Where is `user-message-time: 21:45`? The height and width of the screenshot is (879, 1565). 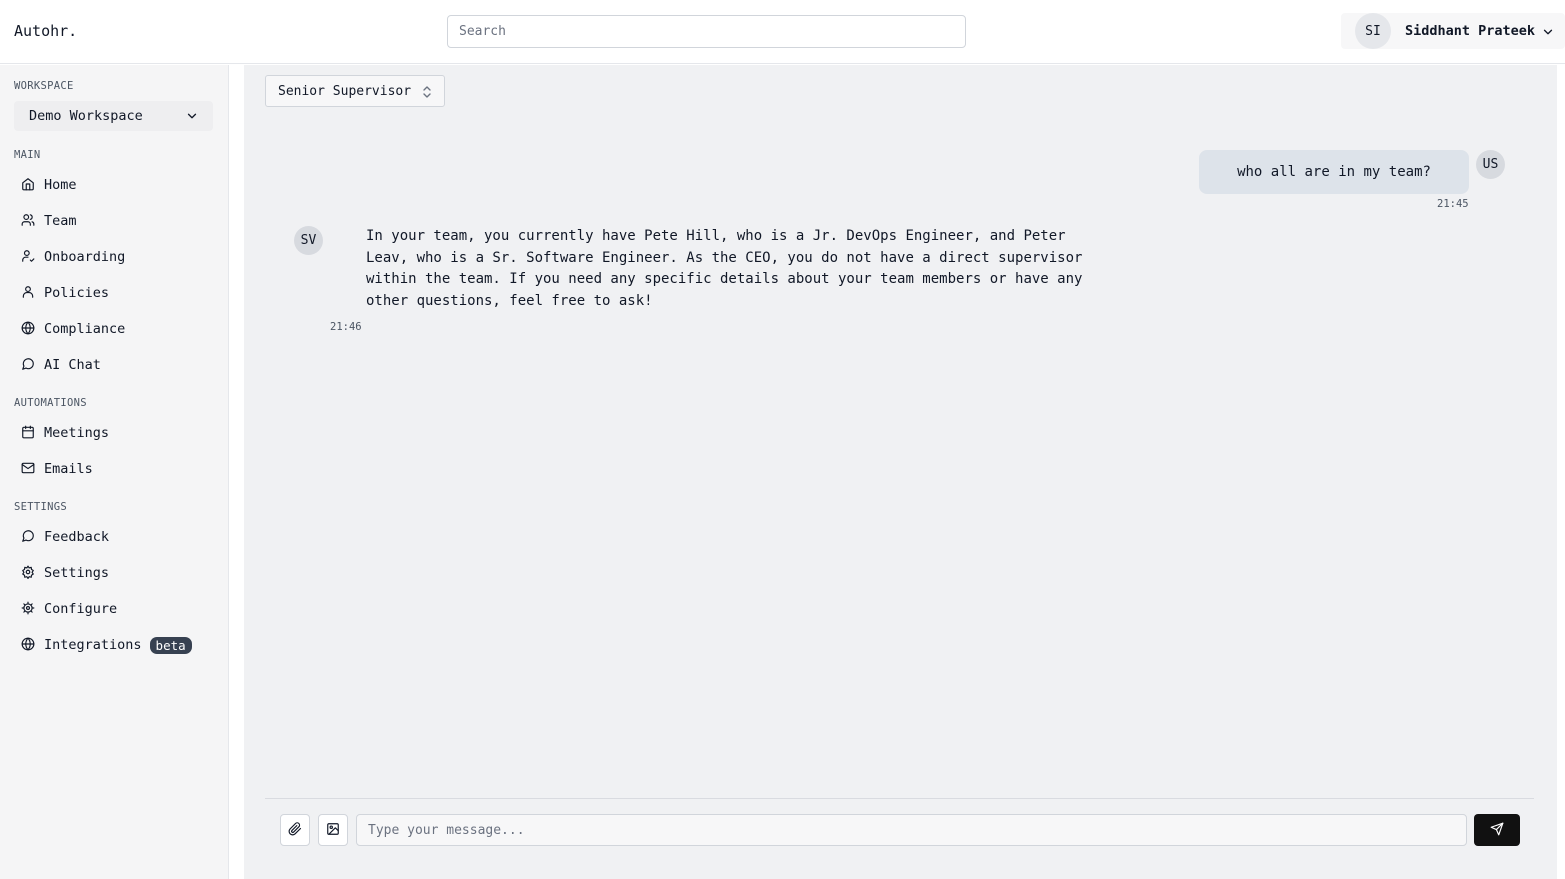 user-message-time: 21:45 is located at coordinates (1453, 204).